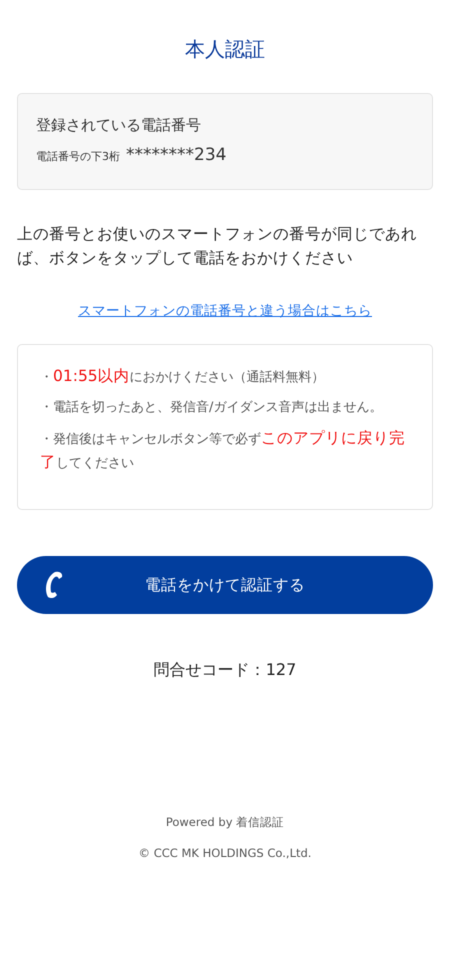 This screenshot has width=450, height=973. Describe the element at coordinates (225, 670) in the screenshot. I see `inquiry-code: 問合せコード：127` at that location.